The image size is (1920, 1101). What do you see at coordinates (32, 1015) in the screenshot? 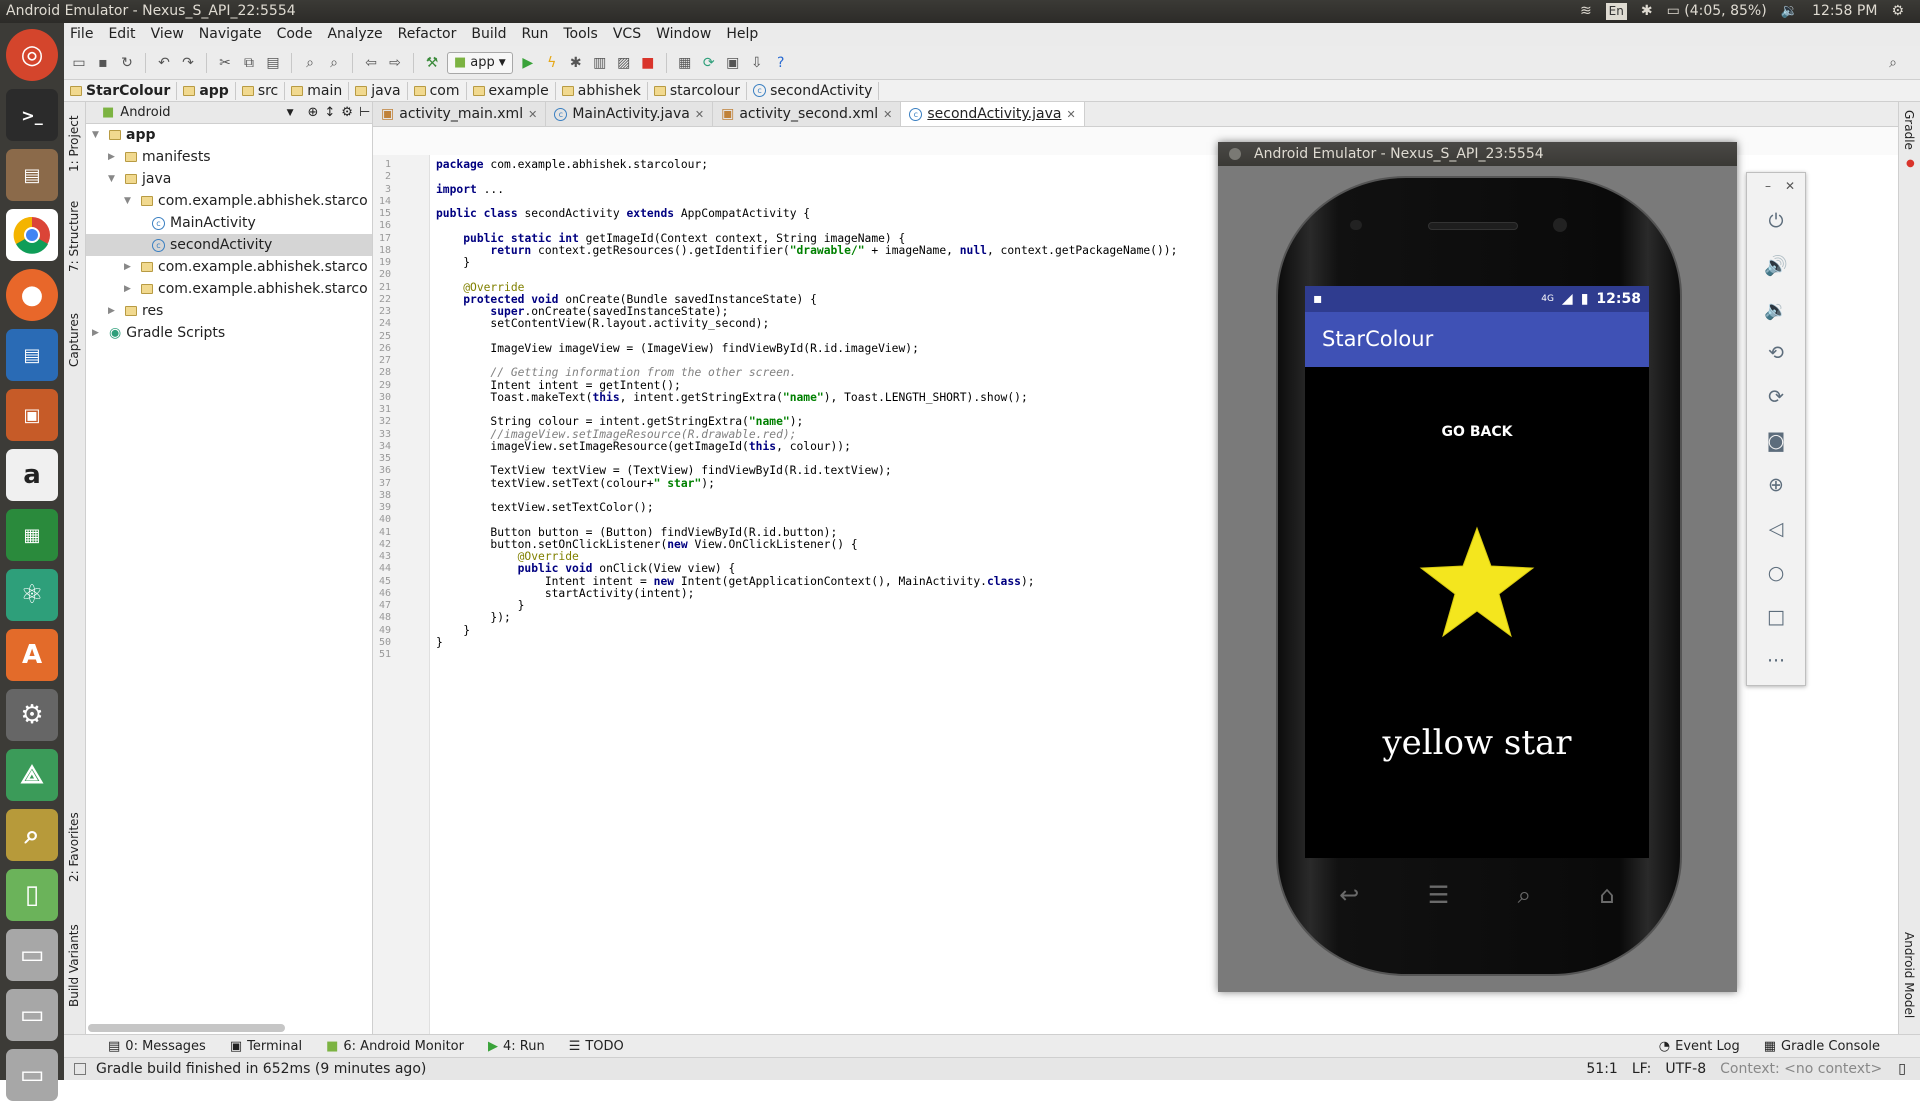
I see `drive-icon-2: ▭` at bounding box center [32, 1015].